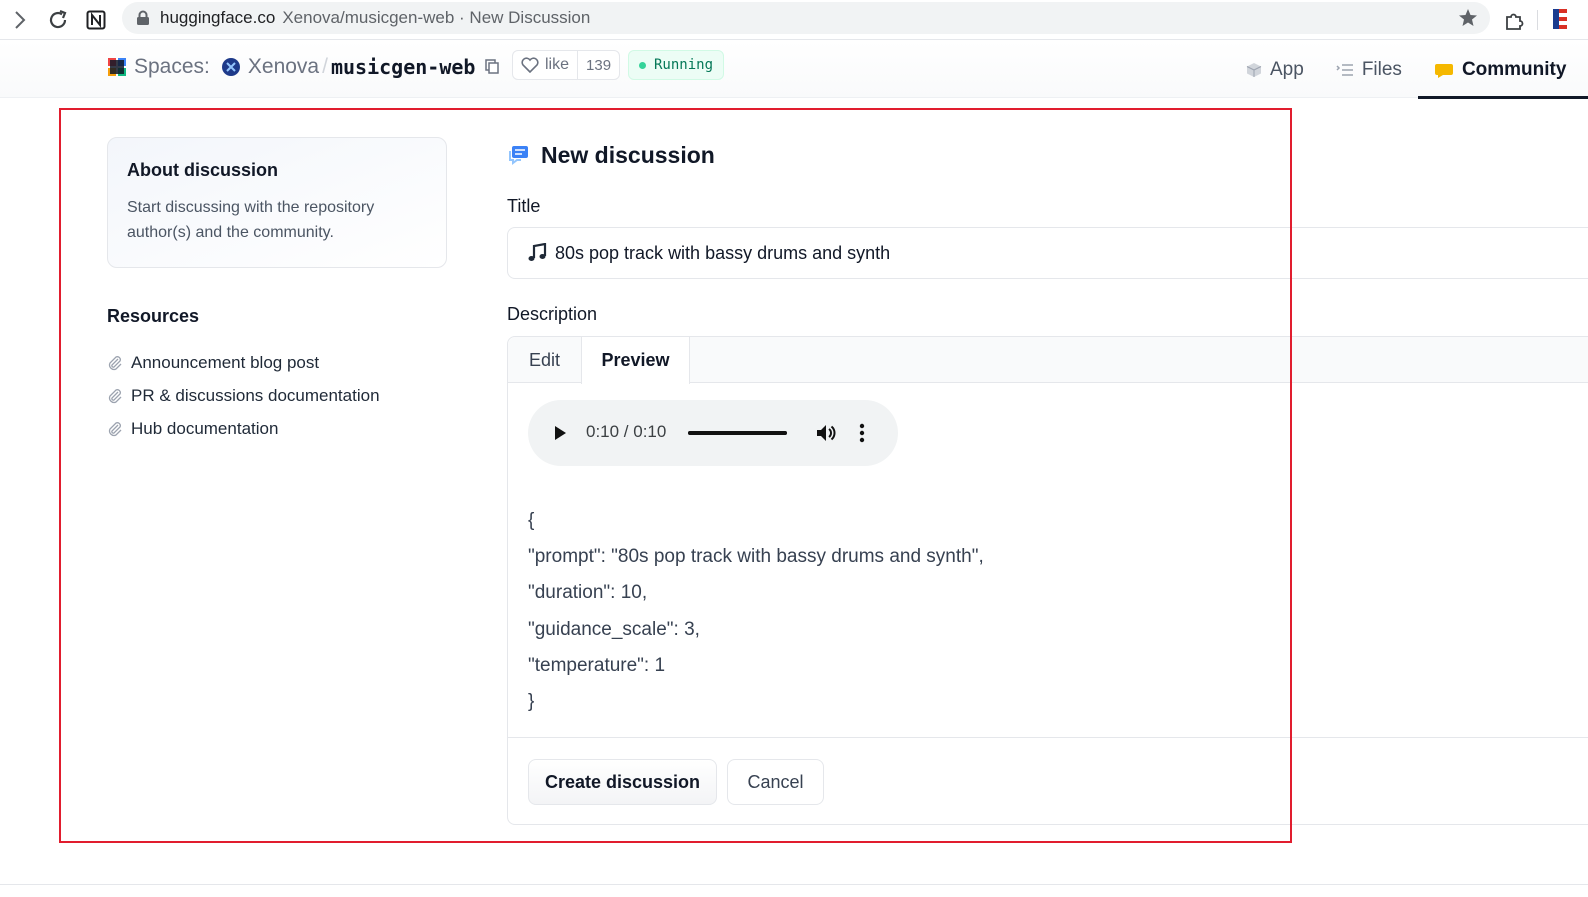  Describe the element at coordinates (283, 67) in the screenshot. I see `owner-link: Xenova` at that location.